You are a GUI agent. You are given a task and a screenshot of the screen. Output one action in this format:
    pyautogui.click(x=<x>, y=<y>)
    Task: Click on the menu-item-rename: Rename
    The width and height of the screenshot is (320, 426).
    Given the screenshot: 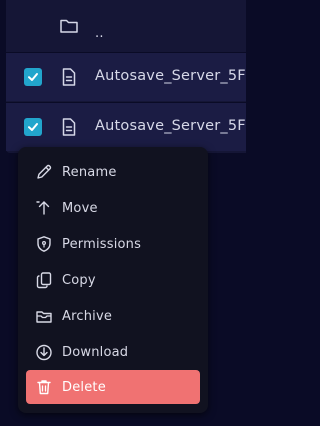 What is the action you would take?
    pyautogui.click(x=113, y=172)
    